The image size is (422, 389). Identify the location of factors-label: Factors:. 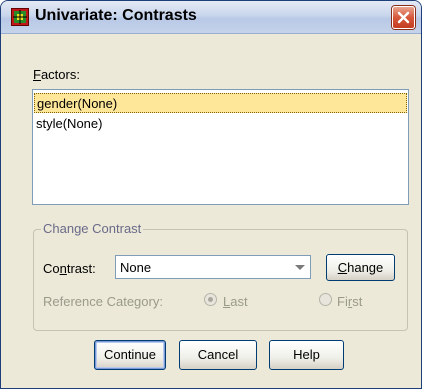
(56, 74).